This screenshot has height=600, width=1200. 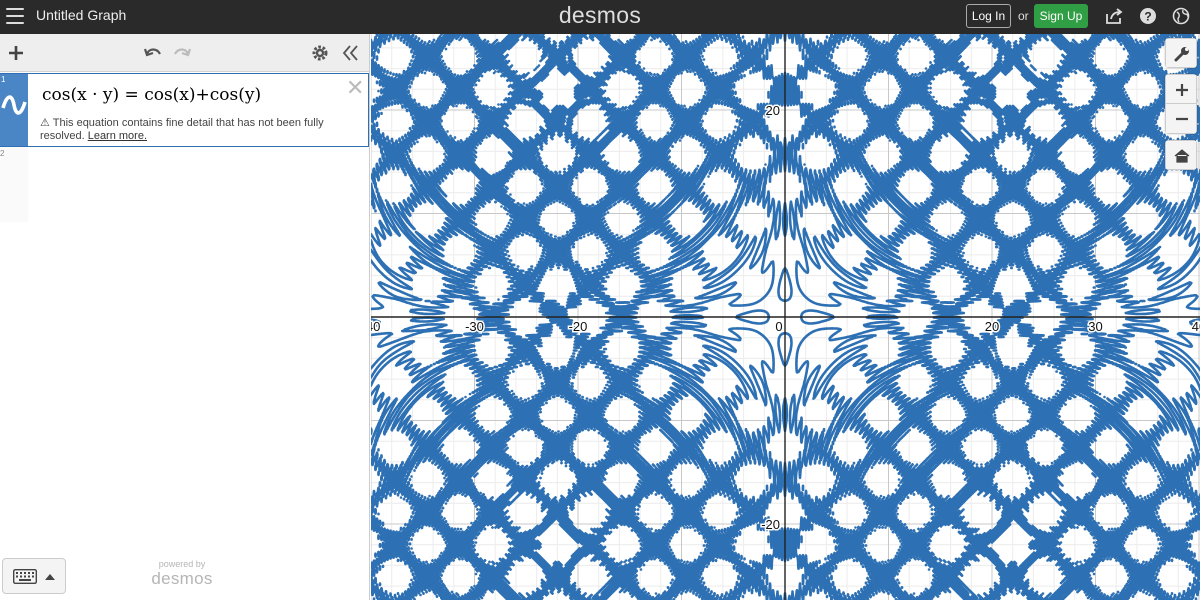 What do you see at coordinates (2, 153) in the screenshot?
I see `new-expression-index: 2` at bounding box center [2, 153].